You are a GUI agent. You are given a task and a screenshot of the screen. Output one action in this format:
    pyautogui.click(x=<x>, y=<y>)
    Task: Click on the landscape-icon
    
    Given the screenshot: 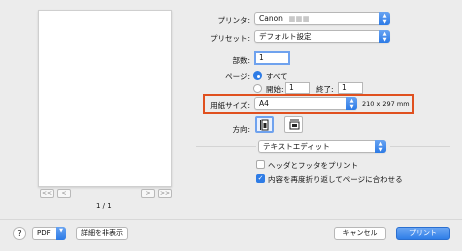 What is the action you would take?
    pyautogui.click(x=294, y=124)
    